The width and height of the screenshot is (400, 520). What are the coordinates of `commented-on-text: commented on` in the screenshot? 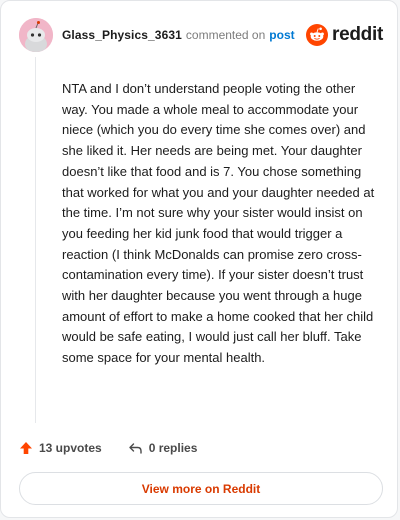 It's located at (225, 35).